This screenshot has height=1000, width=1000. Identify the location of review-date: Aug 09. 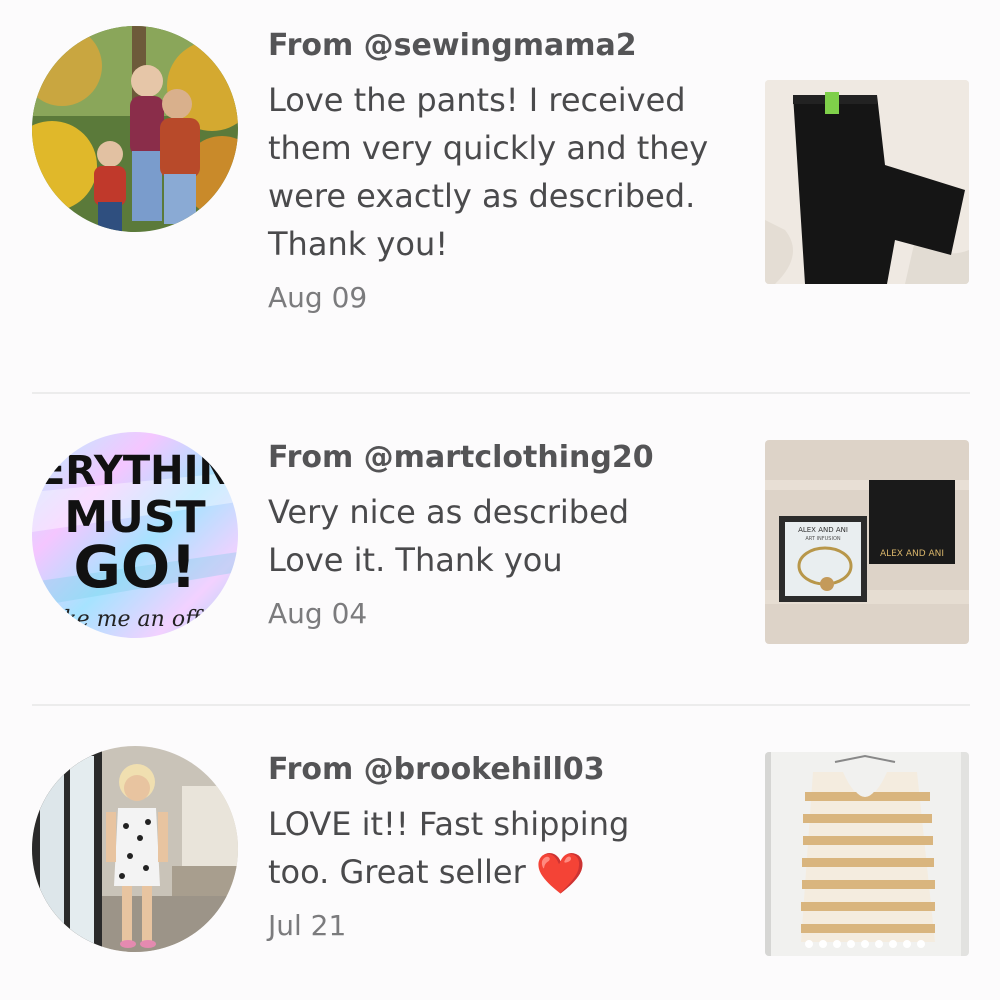
(318, 297).